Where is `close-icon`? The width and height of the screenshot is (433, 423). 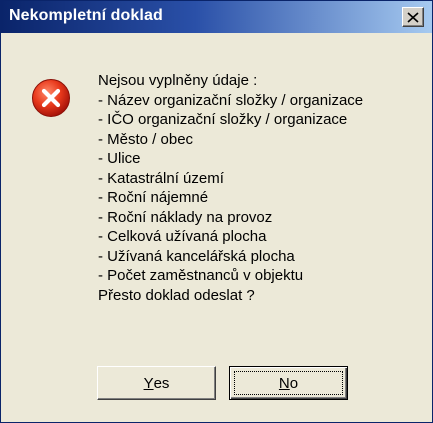 close-icon is located at coordinates (413, 17).